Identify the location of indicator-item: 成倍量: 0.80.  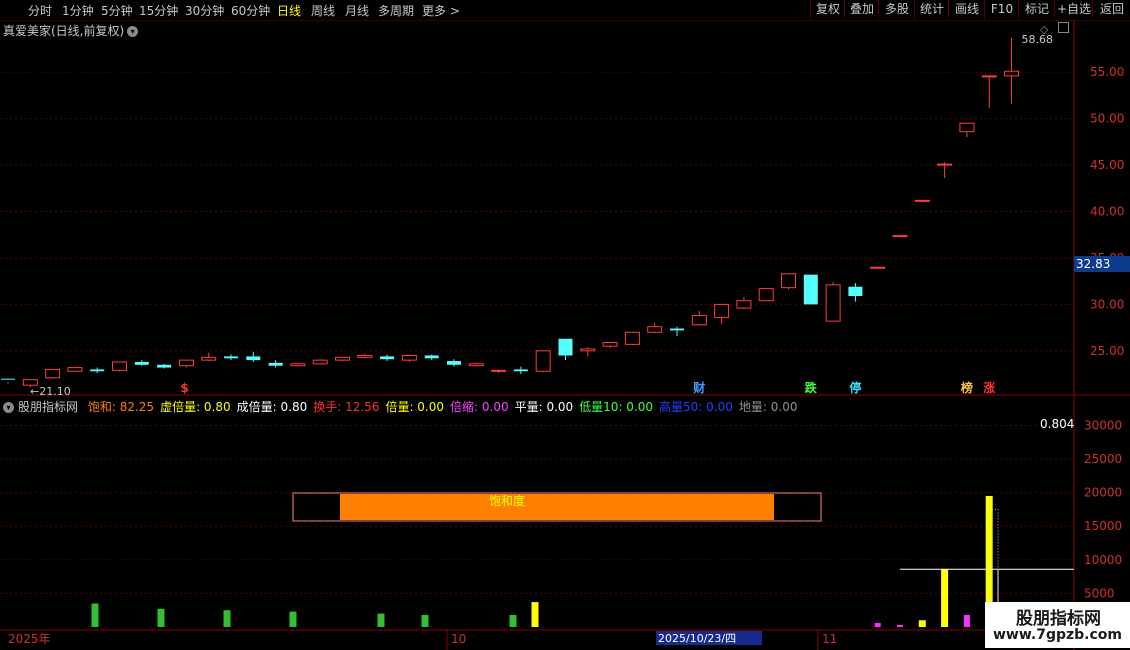
(272, 407).